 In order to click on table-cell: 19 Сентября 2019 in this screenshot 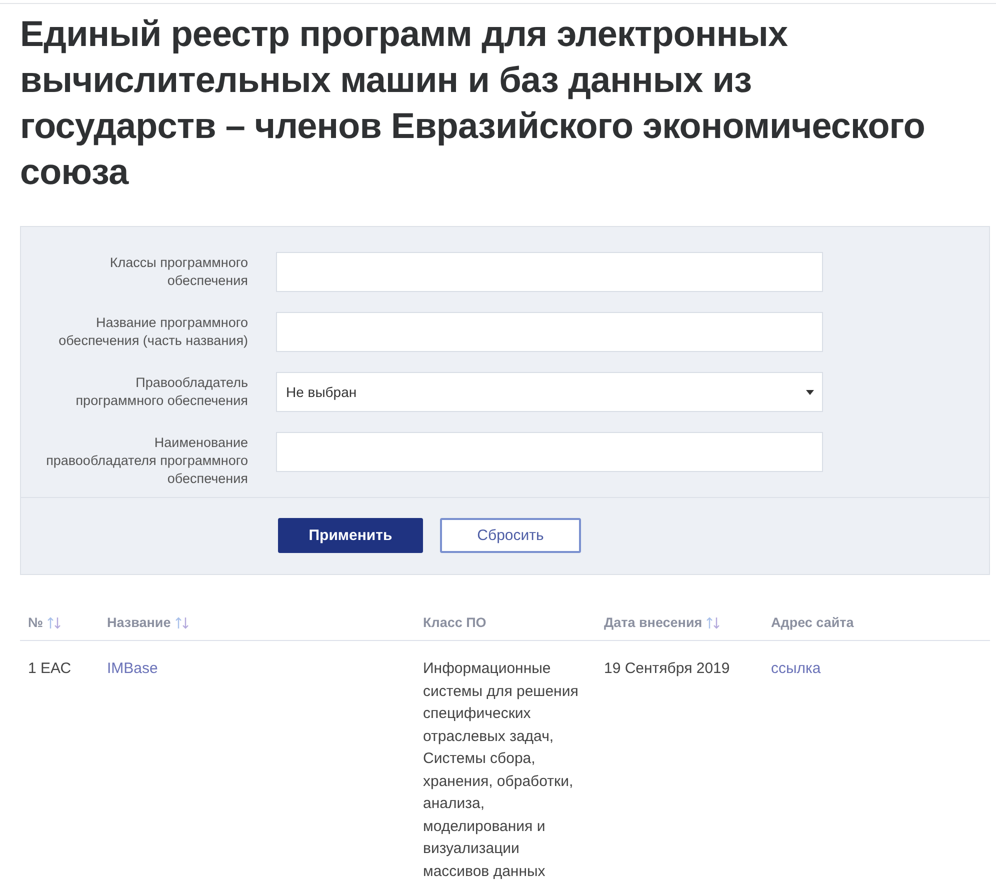, I will do `click(667, 668)`.